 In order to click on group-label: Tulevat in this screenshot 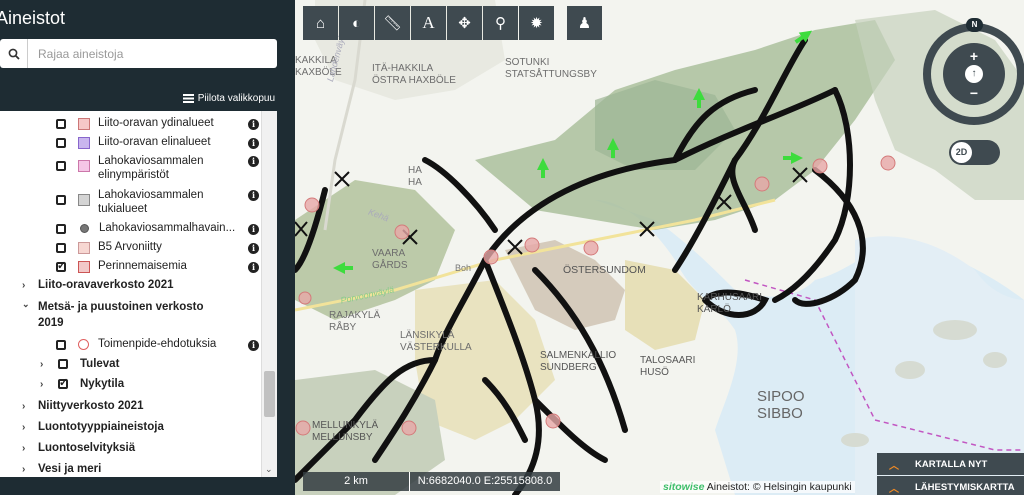, I will do `click(100, 364)`.